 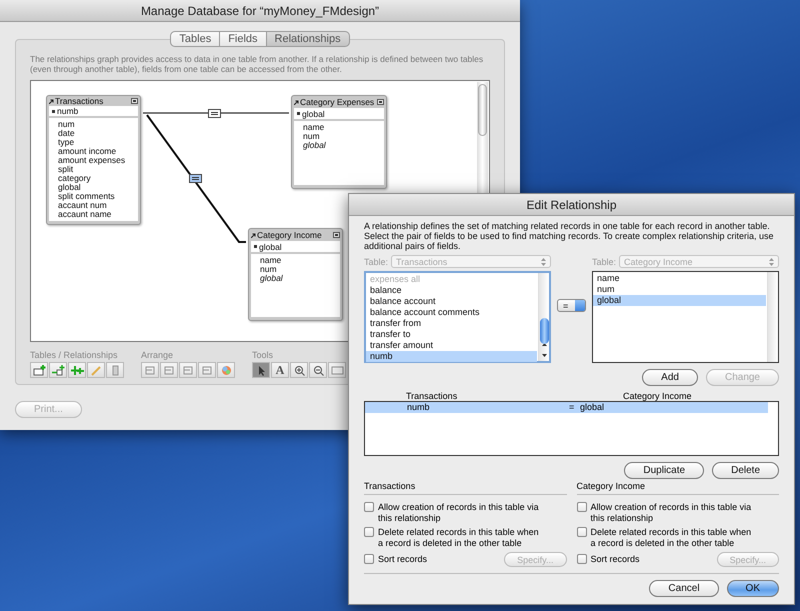 I want to click on column-header: Transactions, so click(x=432, y=396).